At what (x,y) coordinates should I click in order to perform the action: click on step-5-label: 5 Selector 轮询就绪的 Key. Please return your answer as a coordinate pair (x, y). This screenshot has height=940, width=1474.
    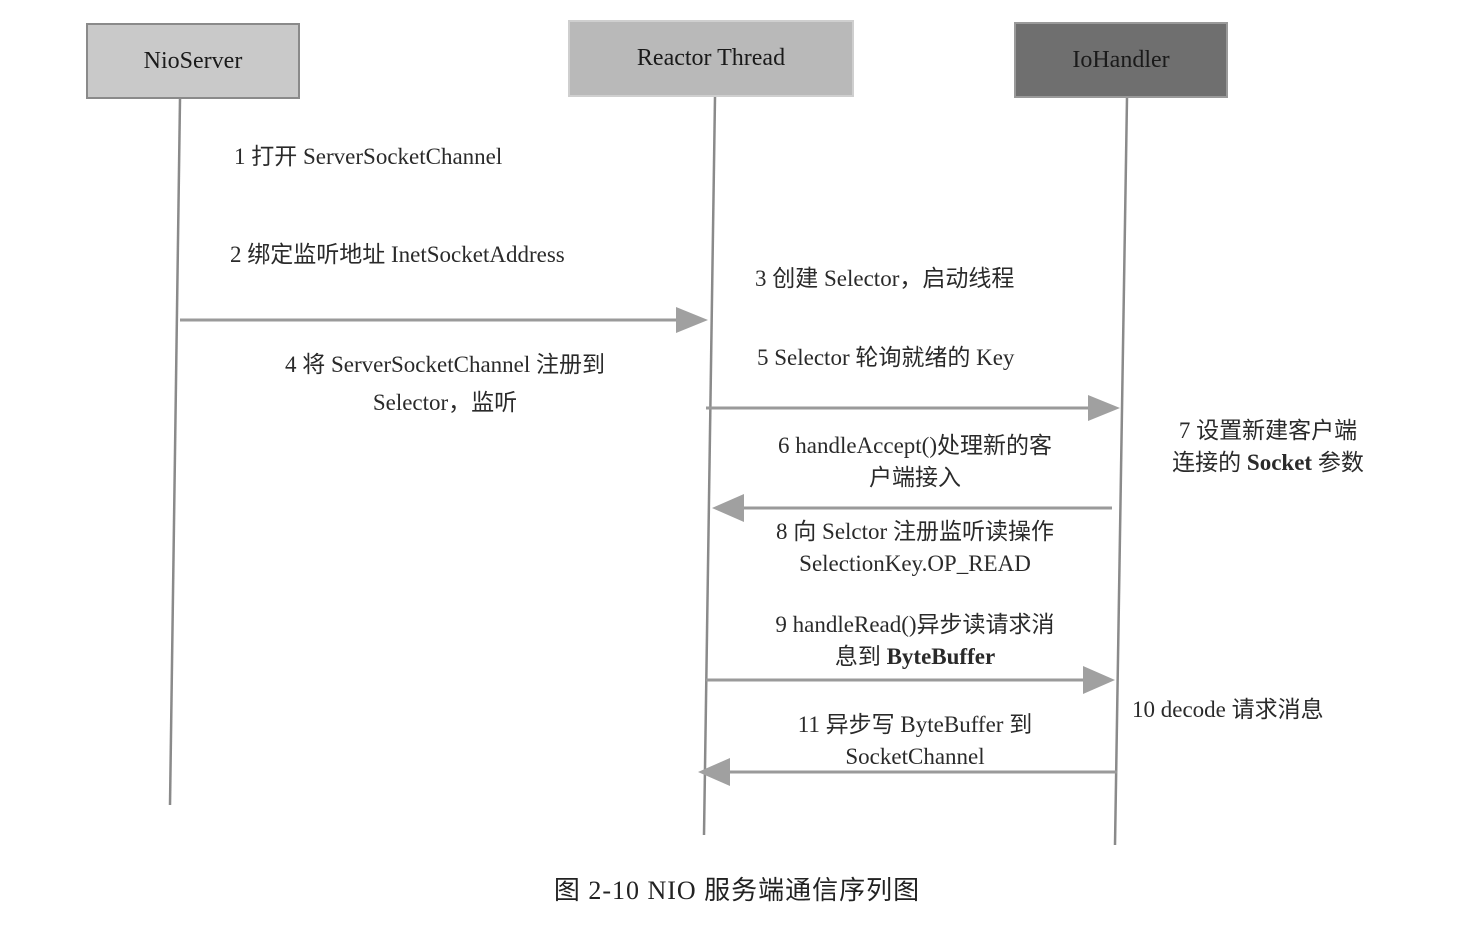
    Looking at the image, I should click on (886, 357).